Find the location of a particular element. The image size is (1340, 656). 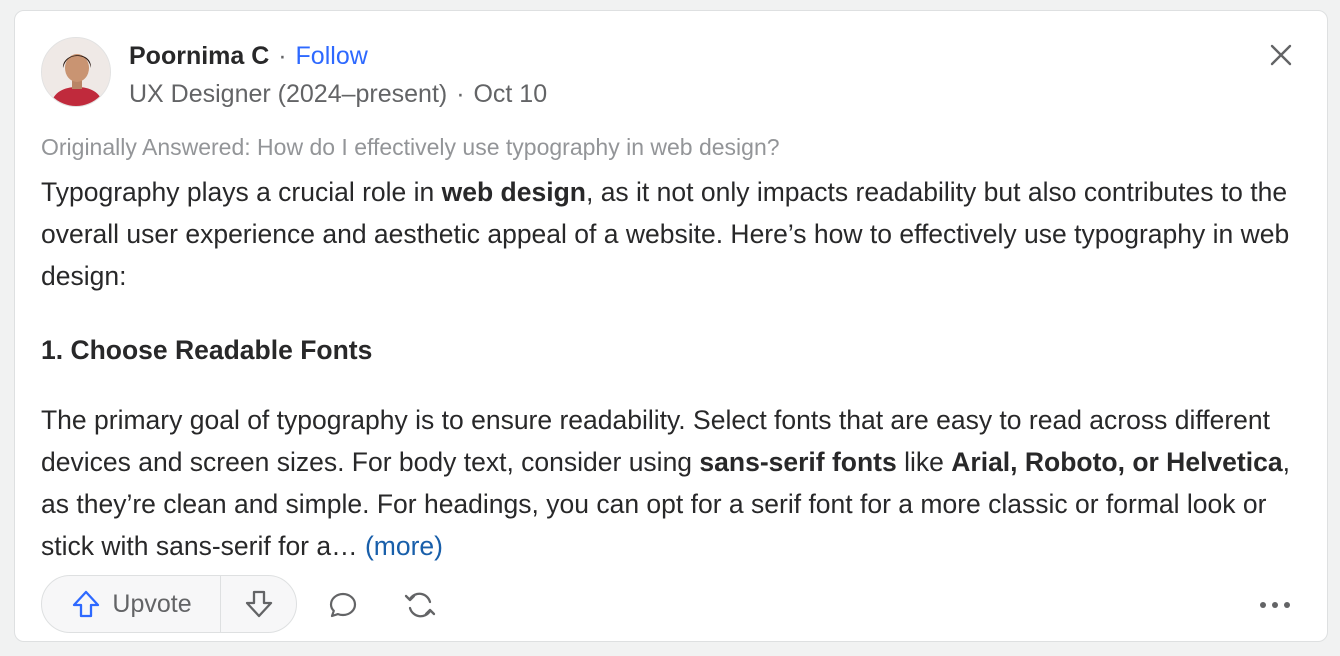

close-button is located at coordinates (1281, 55).